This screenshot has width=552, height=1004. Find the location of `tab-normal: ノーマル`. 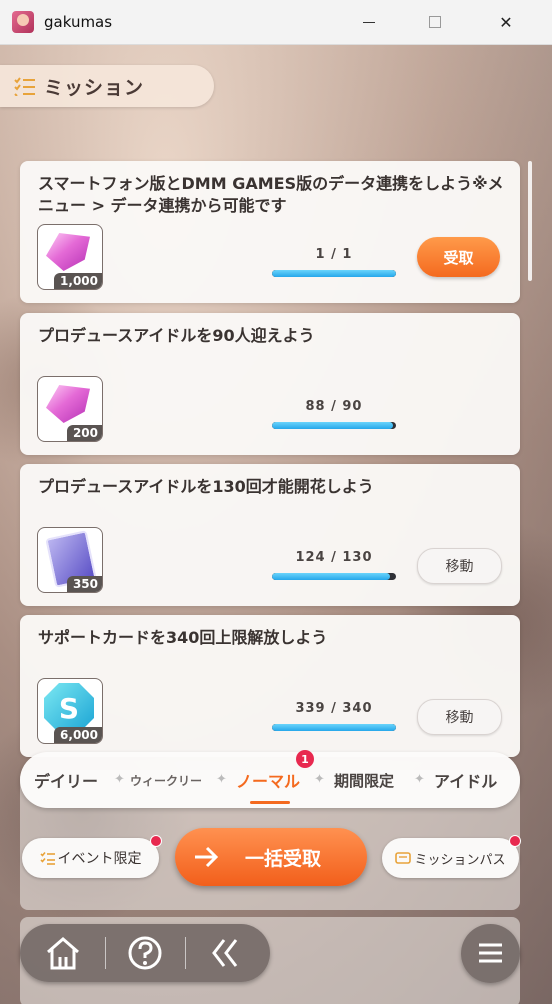

tab-normal: ノーマル is located at coordinates (268, 780).